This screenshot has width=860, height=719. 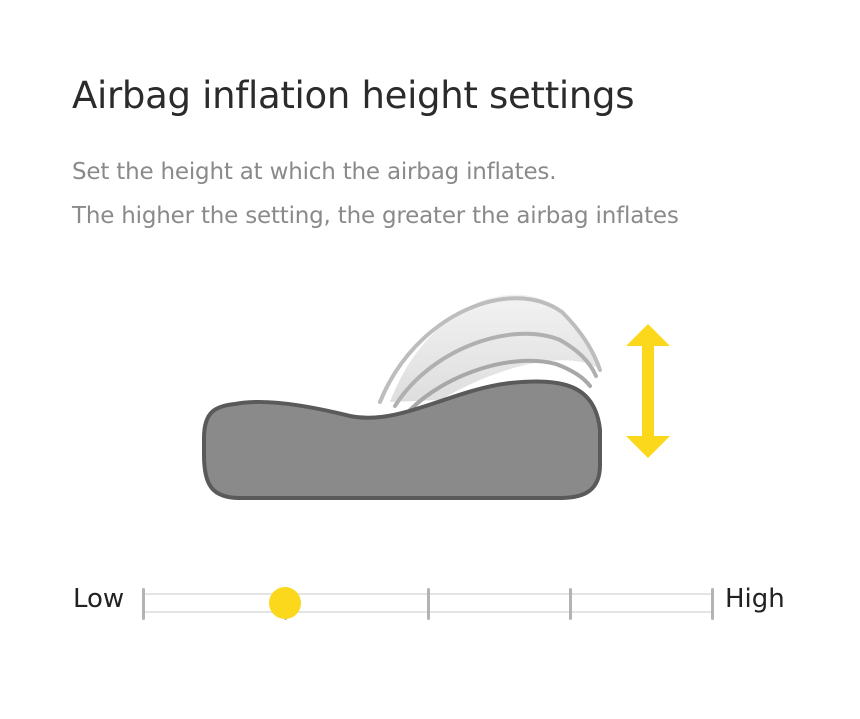 What do you see at coordinates (755, 599) in the screenshot?
I see `slider-high-label: High` at bounding box center [755, 599].